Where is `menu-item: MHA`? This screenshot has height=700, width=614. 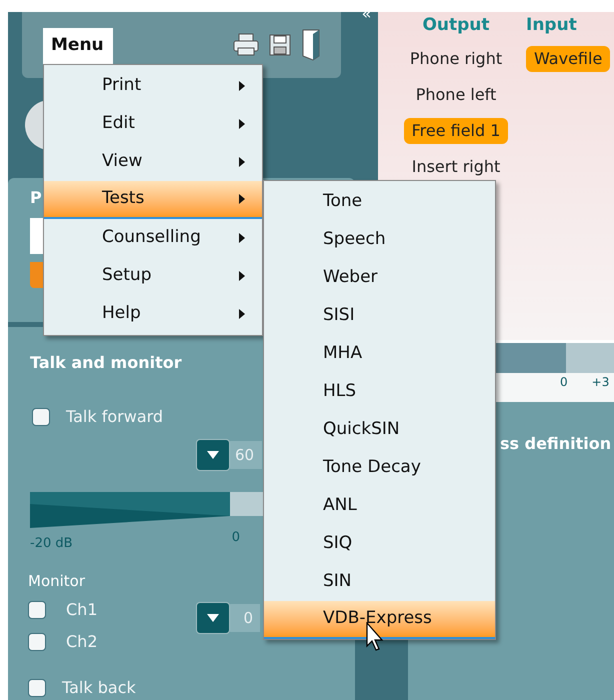 menu-item: MHA is located at coordinates (379, 354).